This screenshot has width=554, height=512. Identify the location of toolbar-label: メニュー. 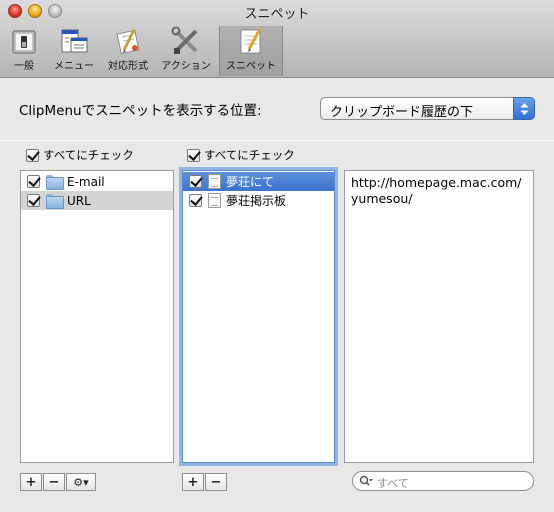
(74, 66).